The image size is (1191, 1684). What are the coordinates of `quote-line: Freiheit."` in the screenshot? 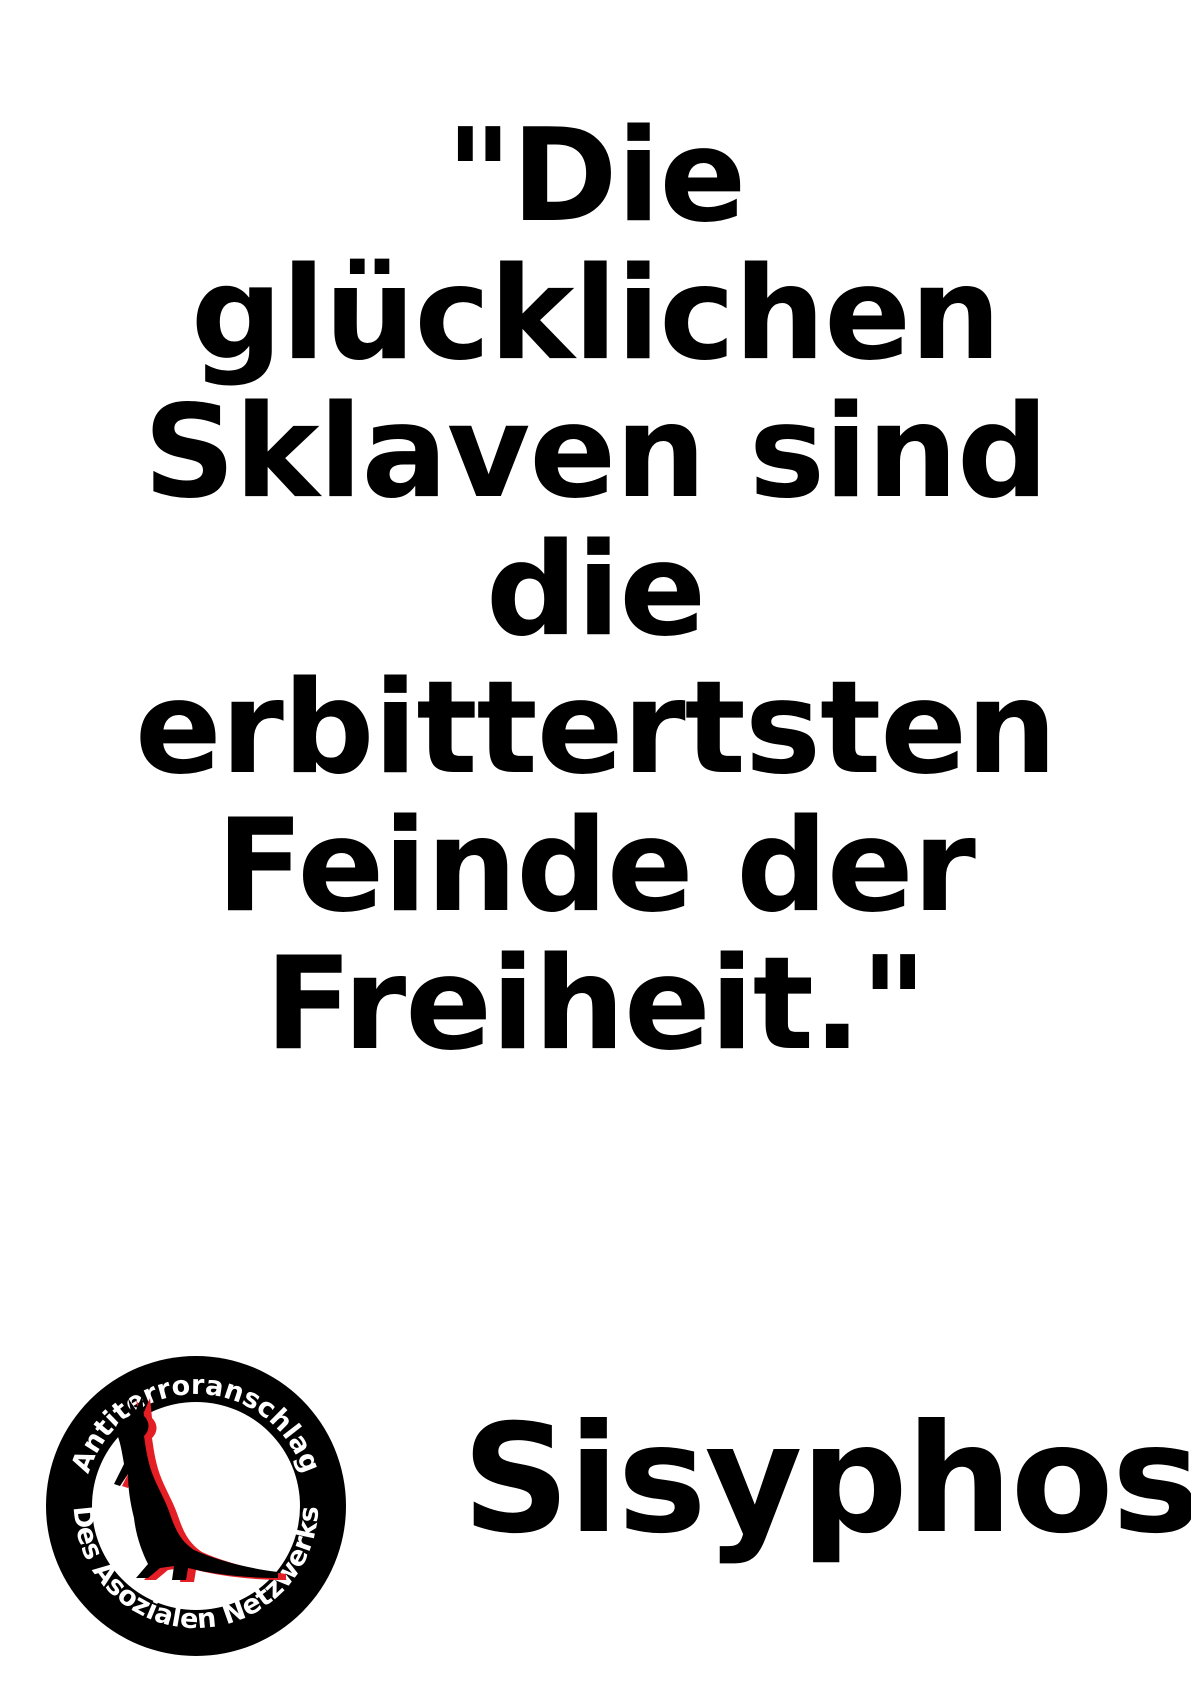 It's located at (595, 1004).